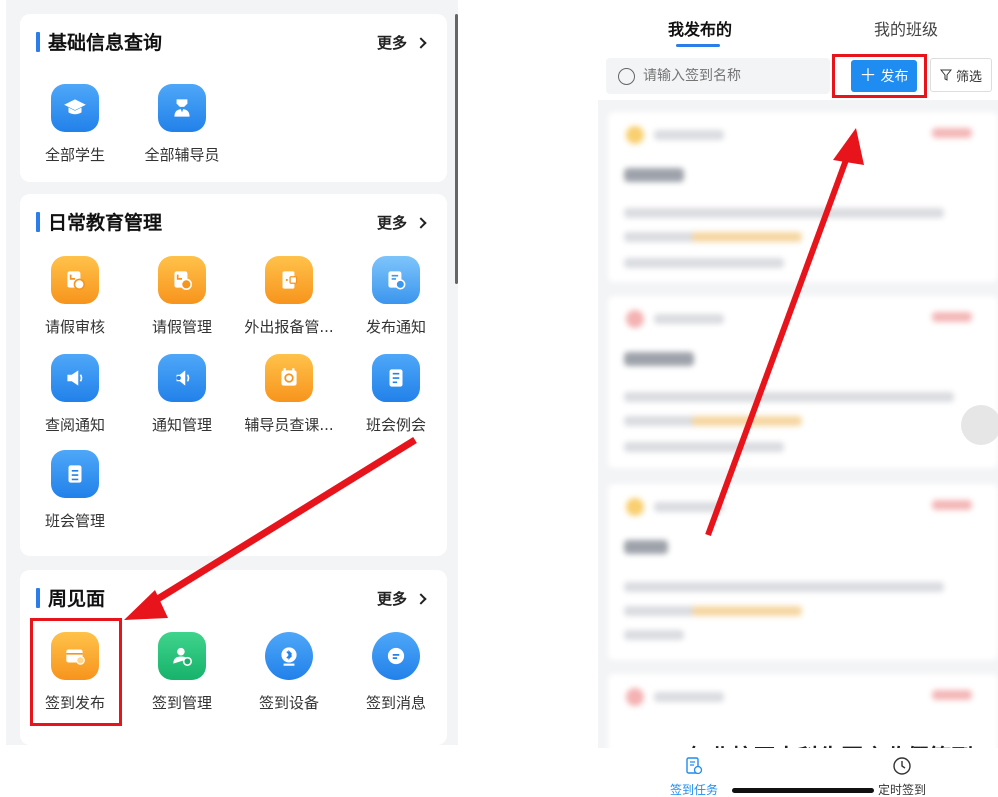  I want to click on checkin-manage-icon, so click(182, 656).